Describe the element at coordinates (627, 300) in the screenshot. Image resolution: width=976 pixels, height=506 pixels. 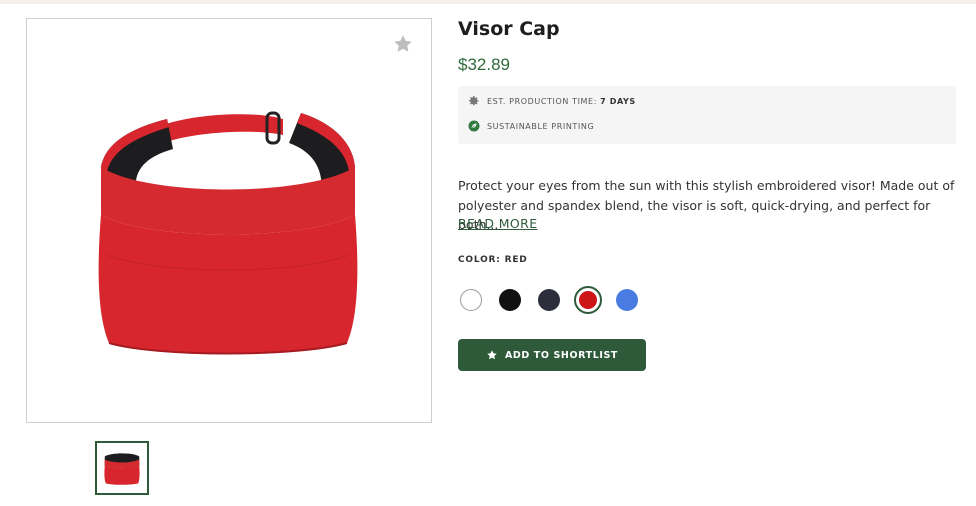
I see `swatch-royal-blue` at that location.